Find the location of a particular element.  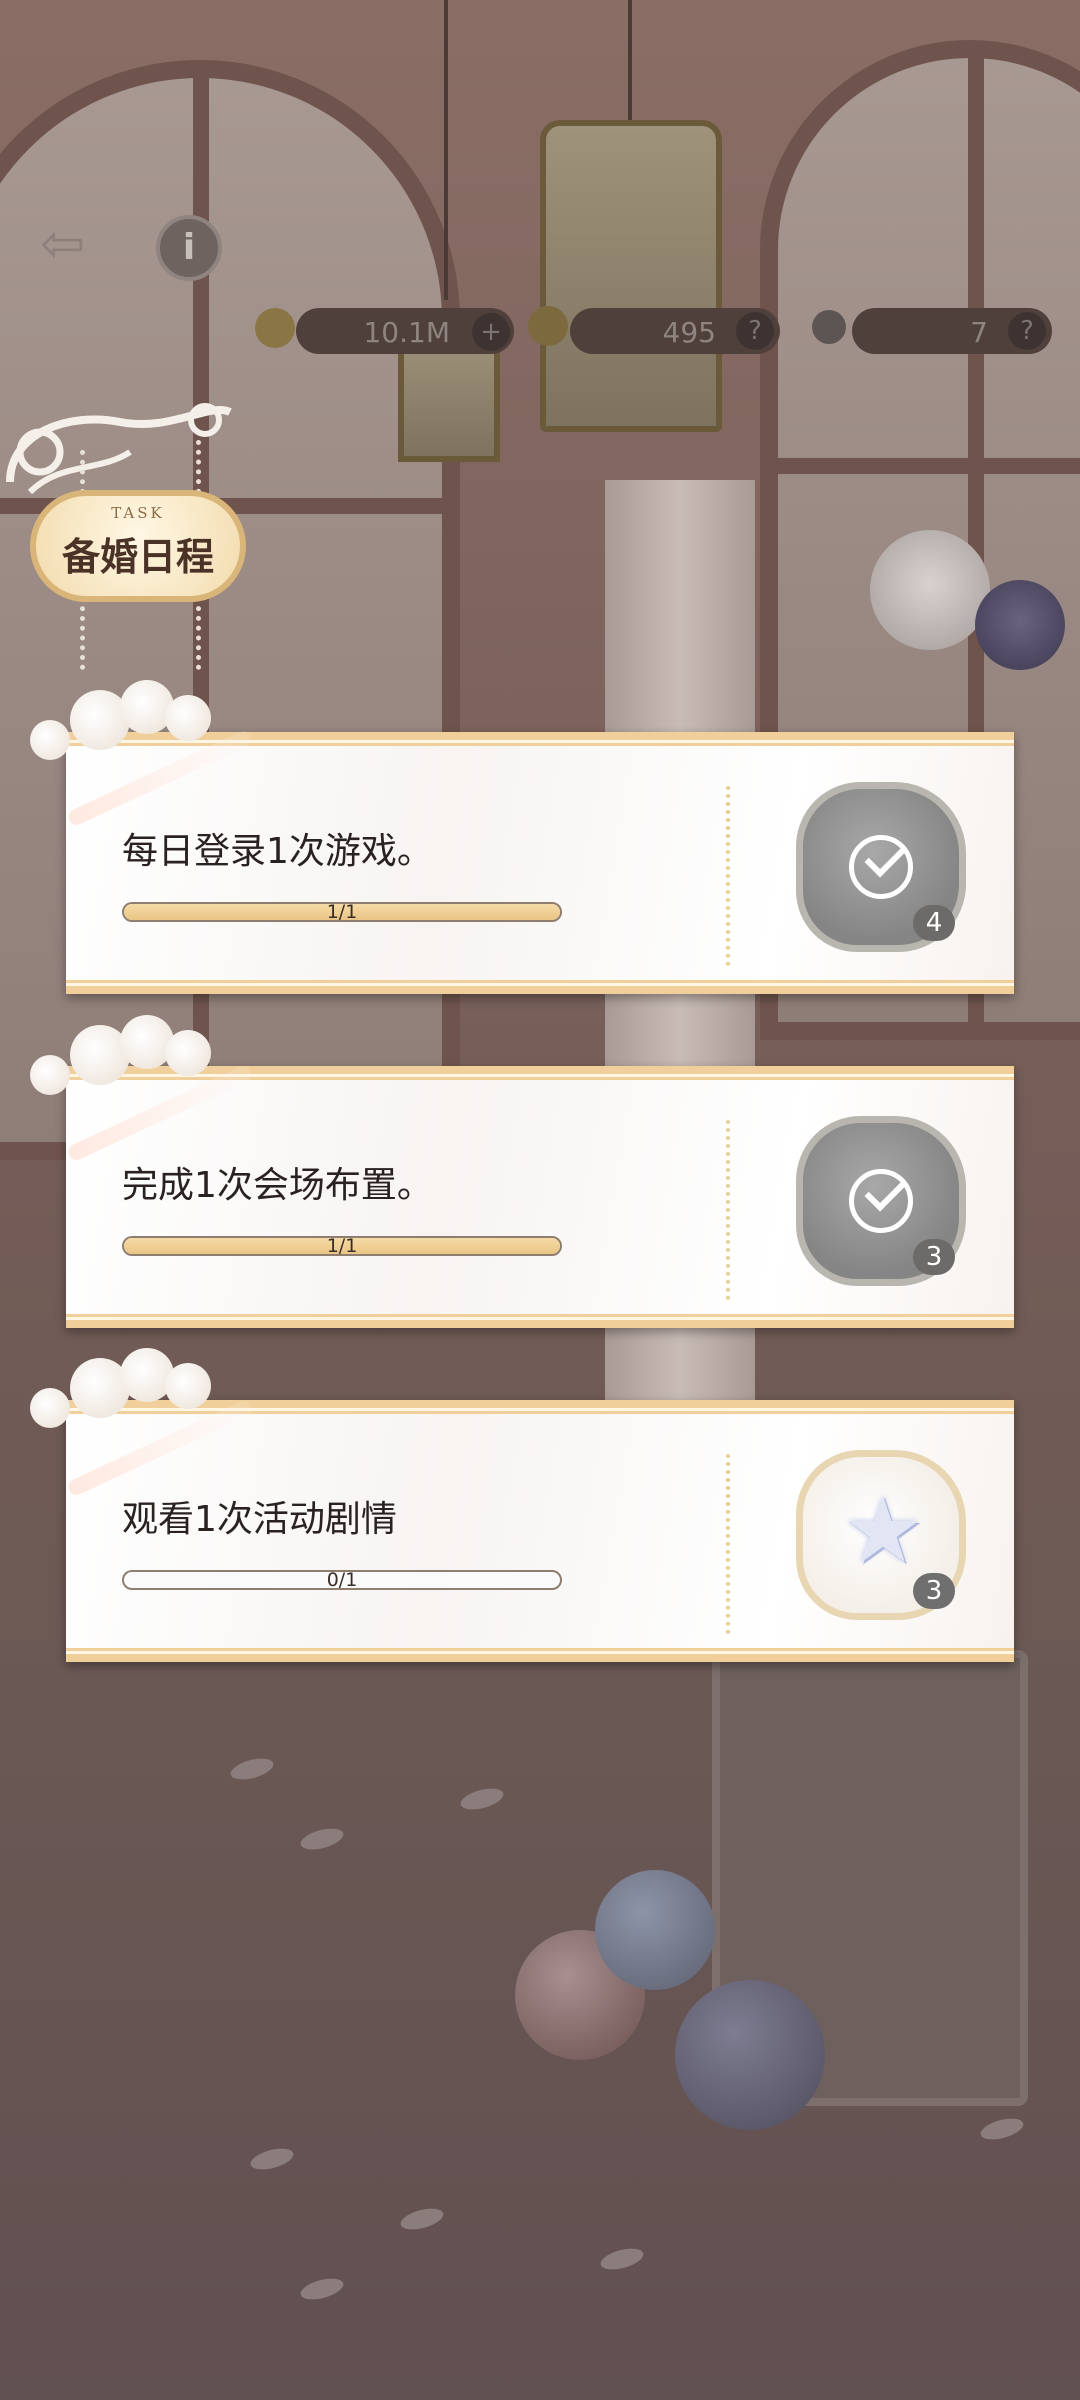

currency-gems: 495 ? is located at coordinates (675, 331).